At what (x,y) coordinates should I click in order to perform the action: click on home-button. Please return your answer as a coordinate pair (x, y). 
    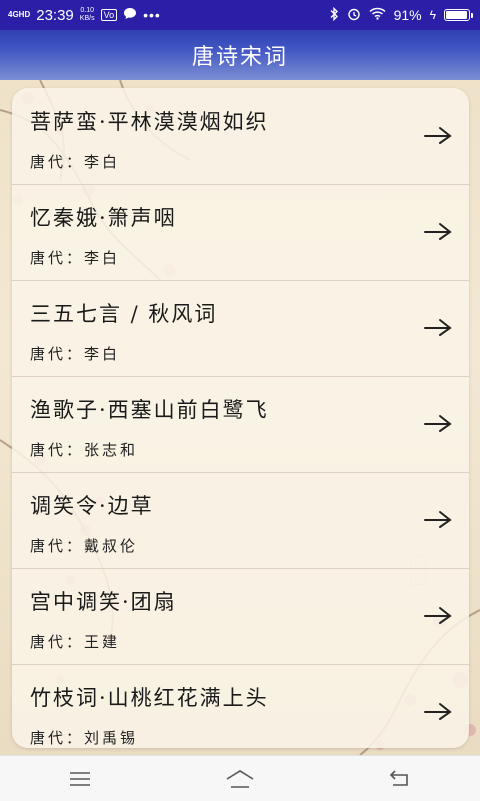
    Looking at the image, I should click on (240, 779).